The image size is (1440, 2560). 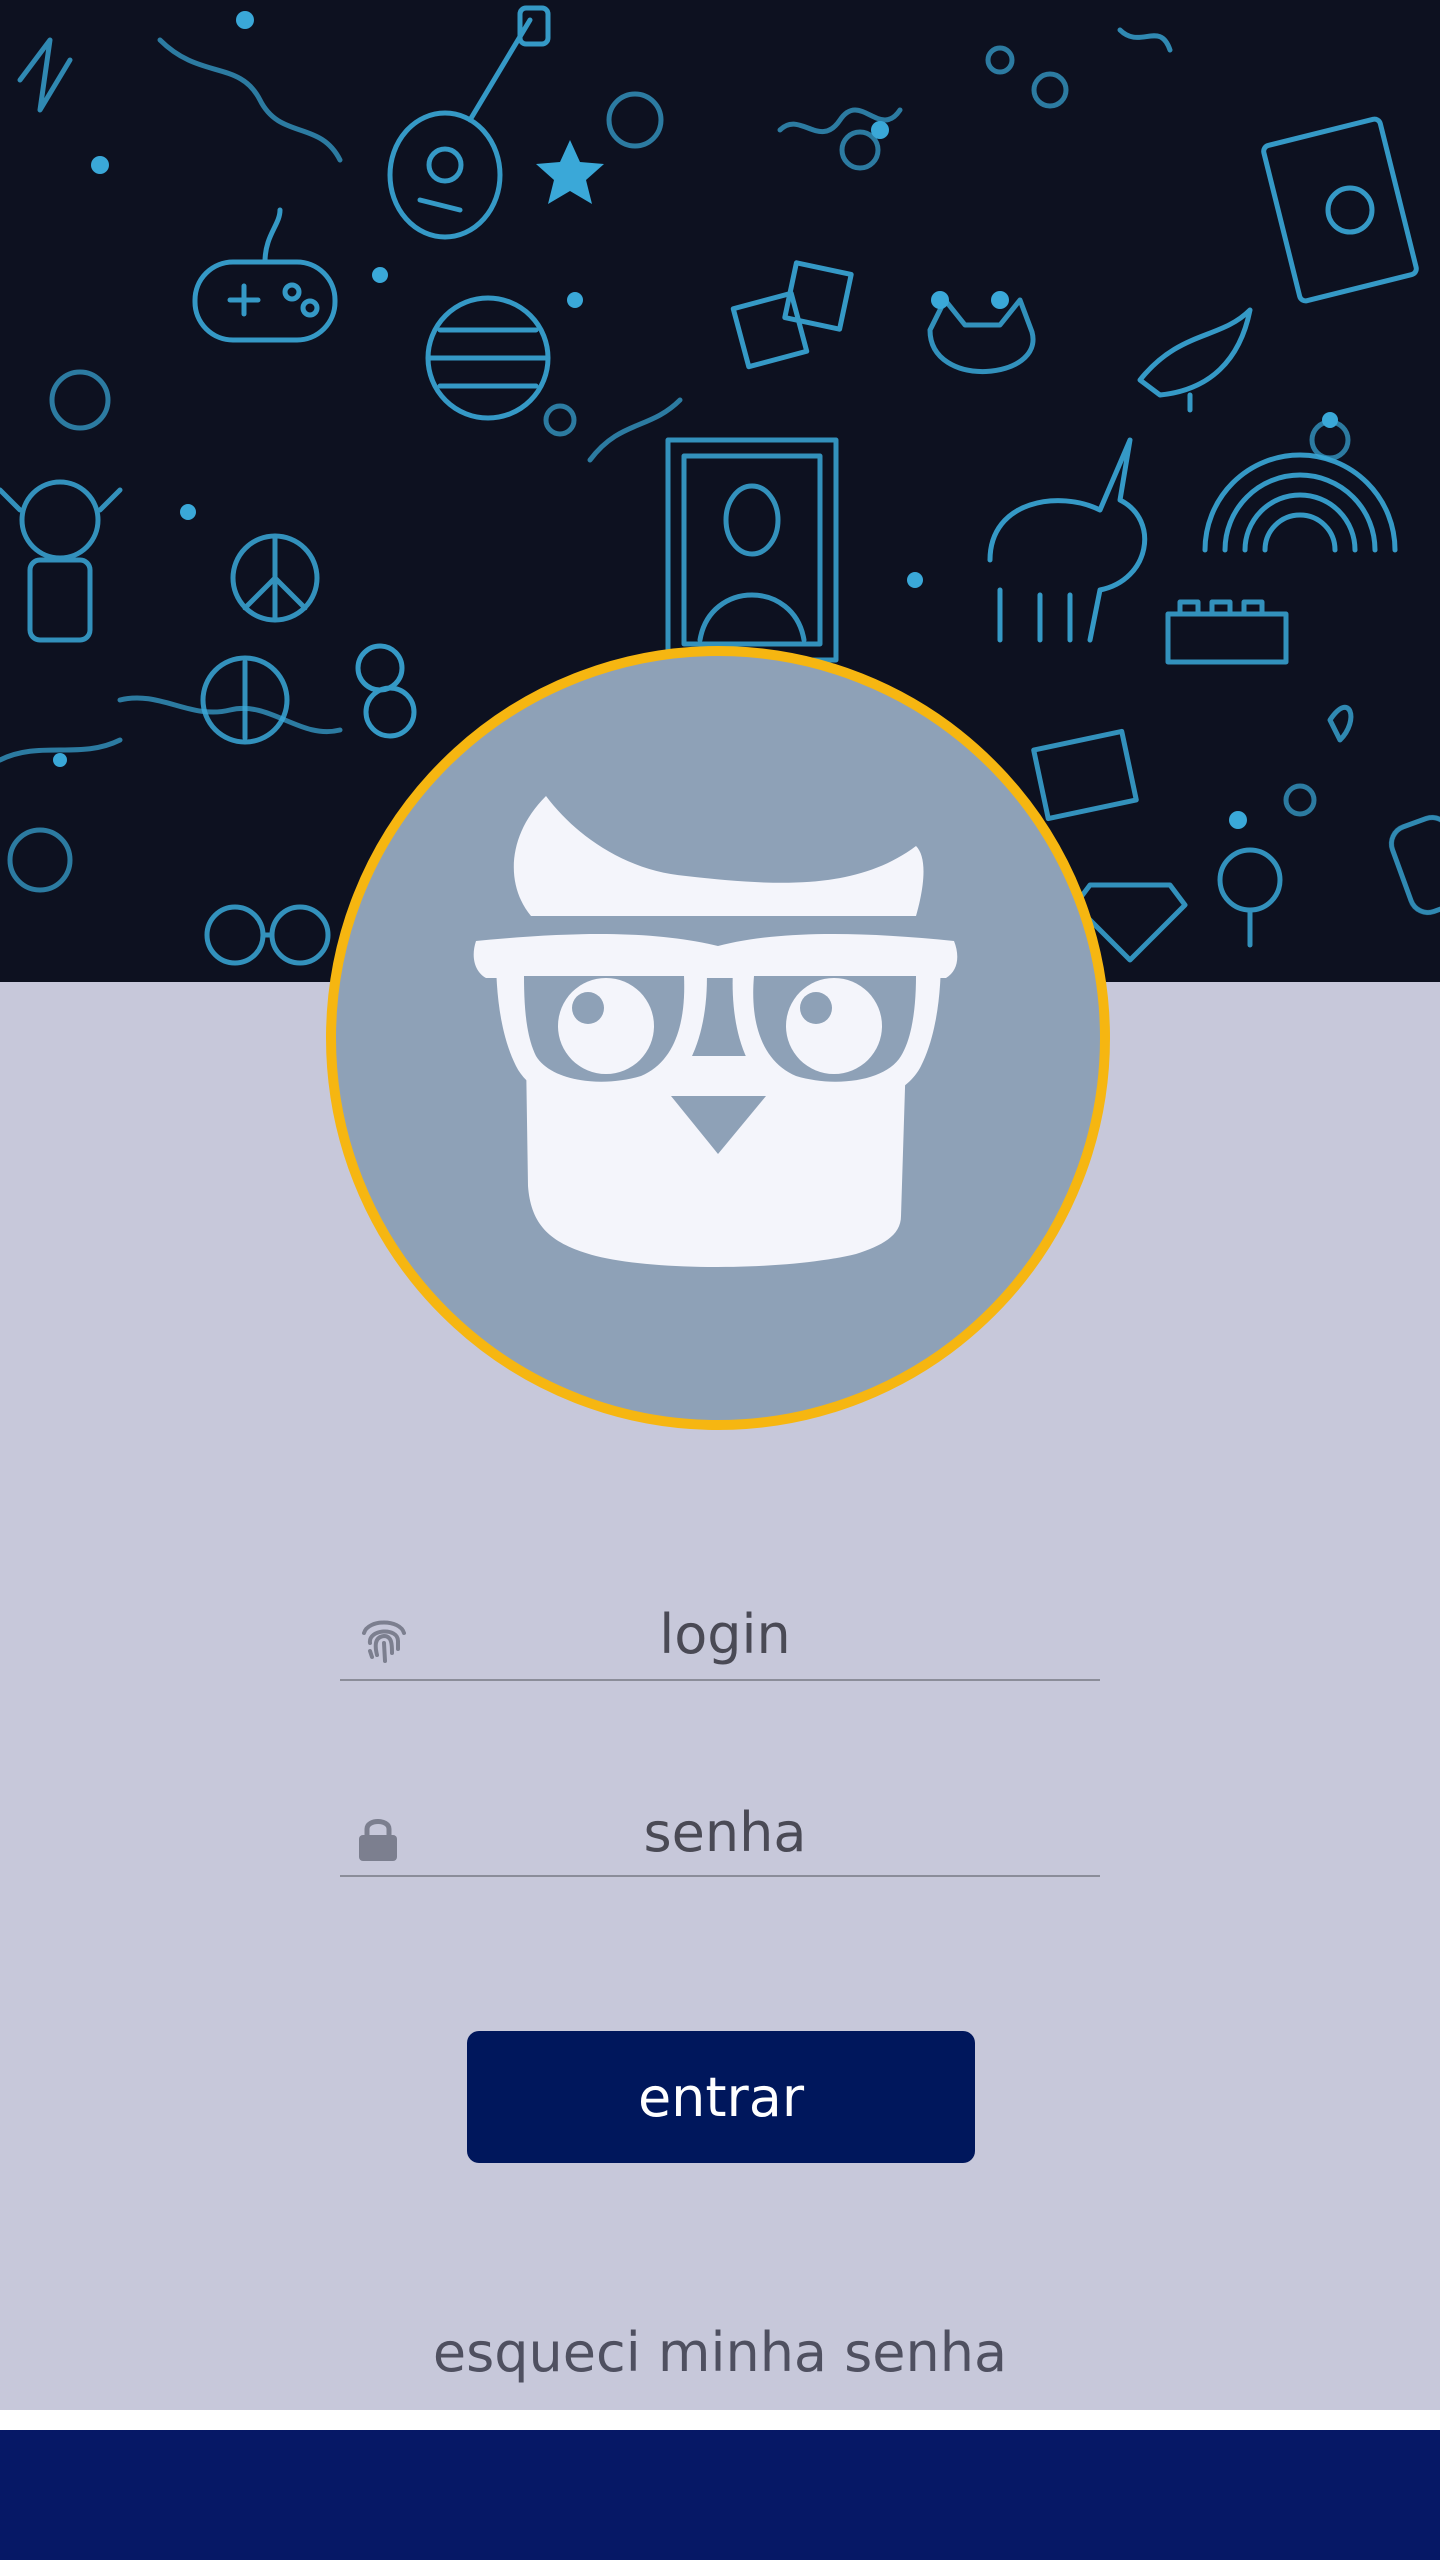 I want to click on login-field, so click(x=720, y=1638).